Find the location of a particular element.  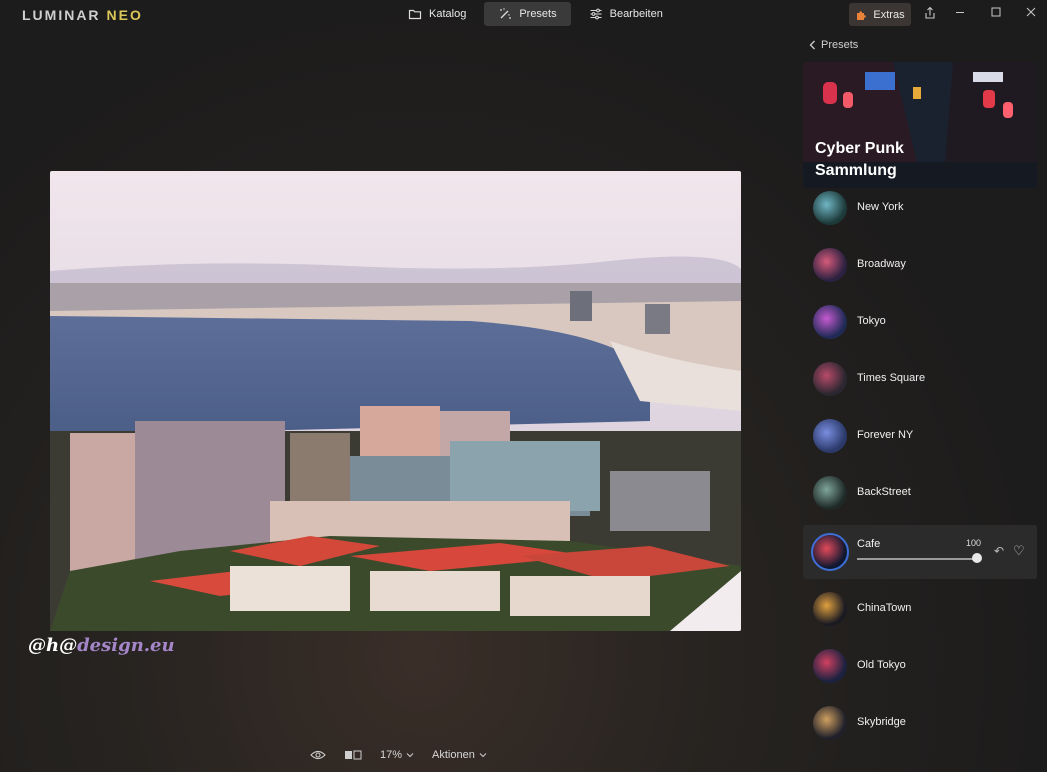

preset-item: Old Tokyo is located at coordinates (920, 666).